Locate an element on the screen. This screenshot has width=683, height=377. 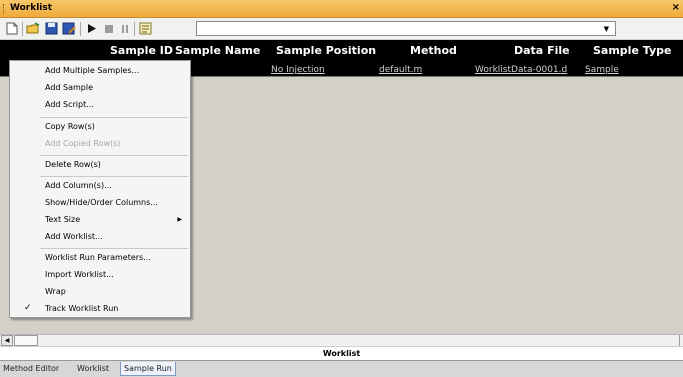
scroll-left-button: ◀ is located at coordinates (7, 340).